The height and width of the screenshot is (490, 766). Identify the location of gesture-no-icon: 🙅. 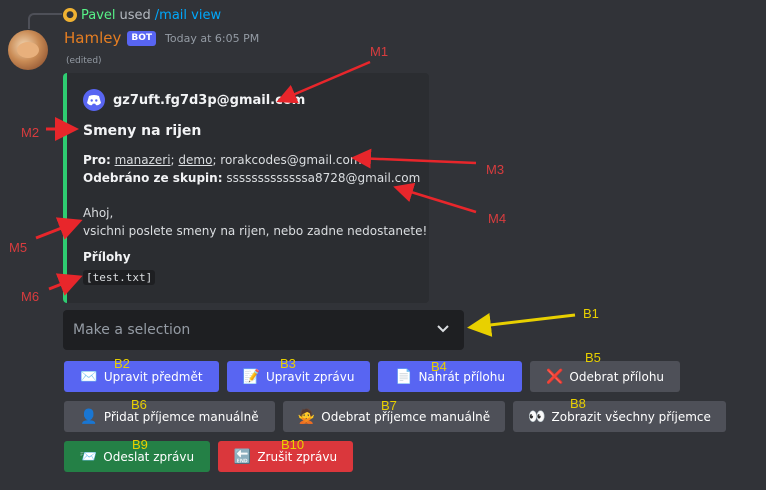
(306, 416).